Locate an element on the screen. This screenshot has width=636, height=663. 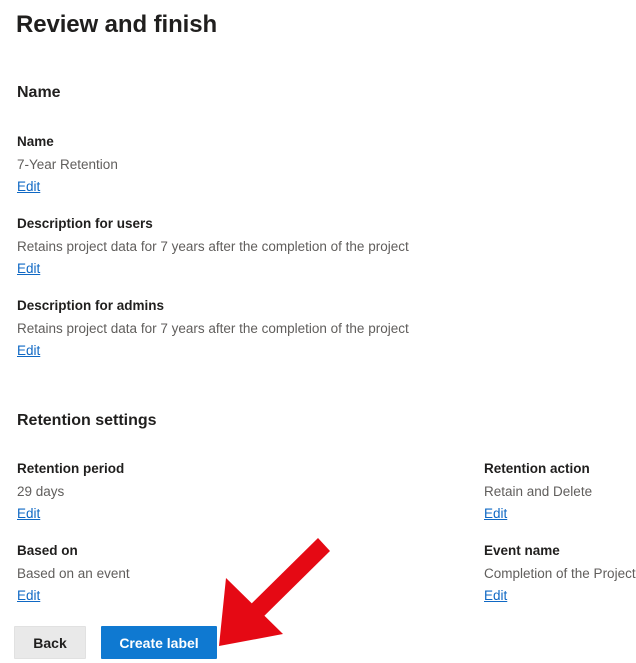
field-name: Name 7-Year Retention Edit is located at coordinates (67, 164).